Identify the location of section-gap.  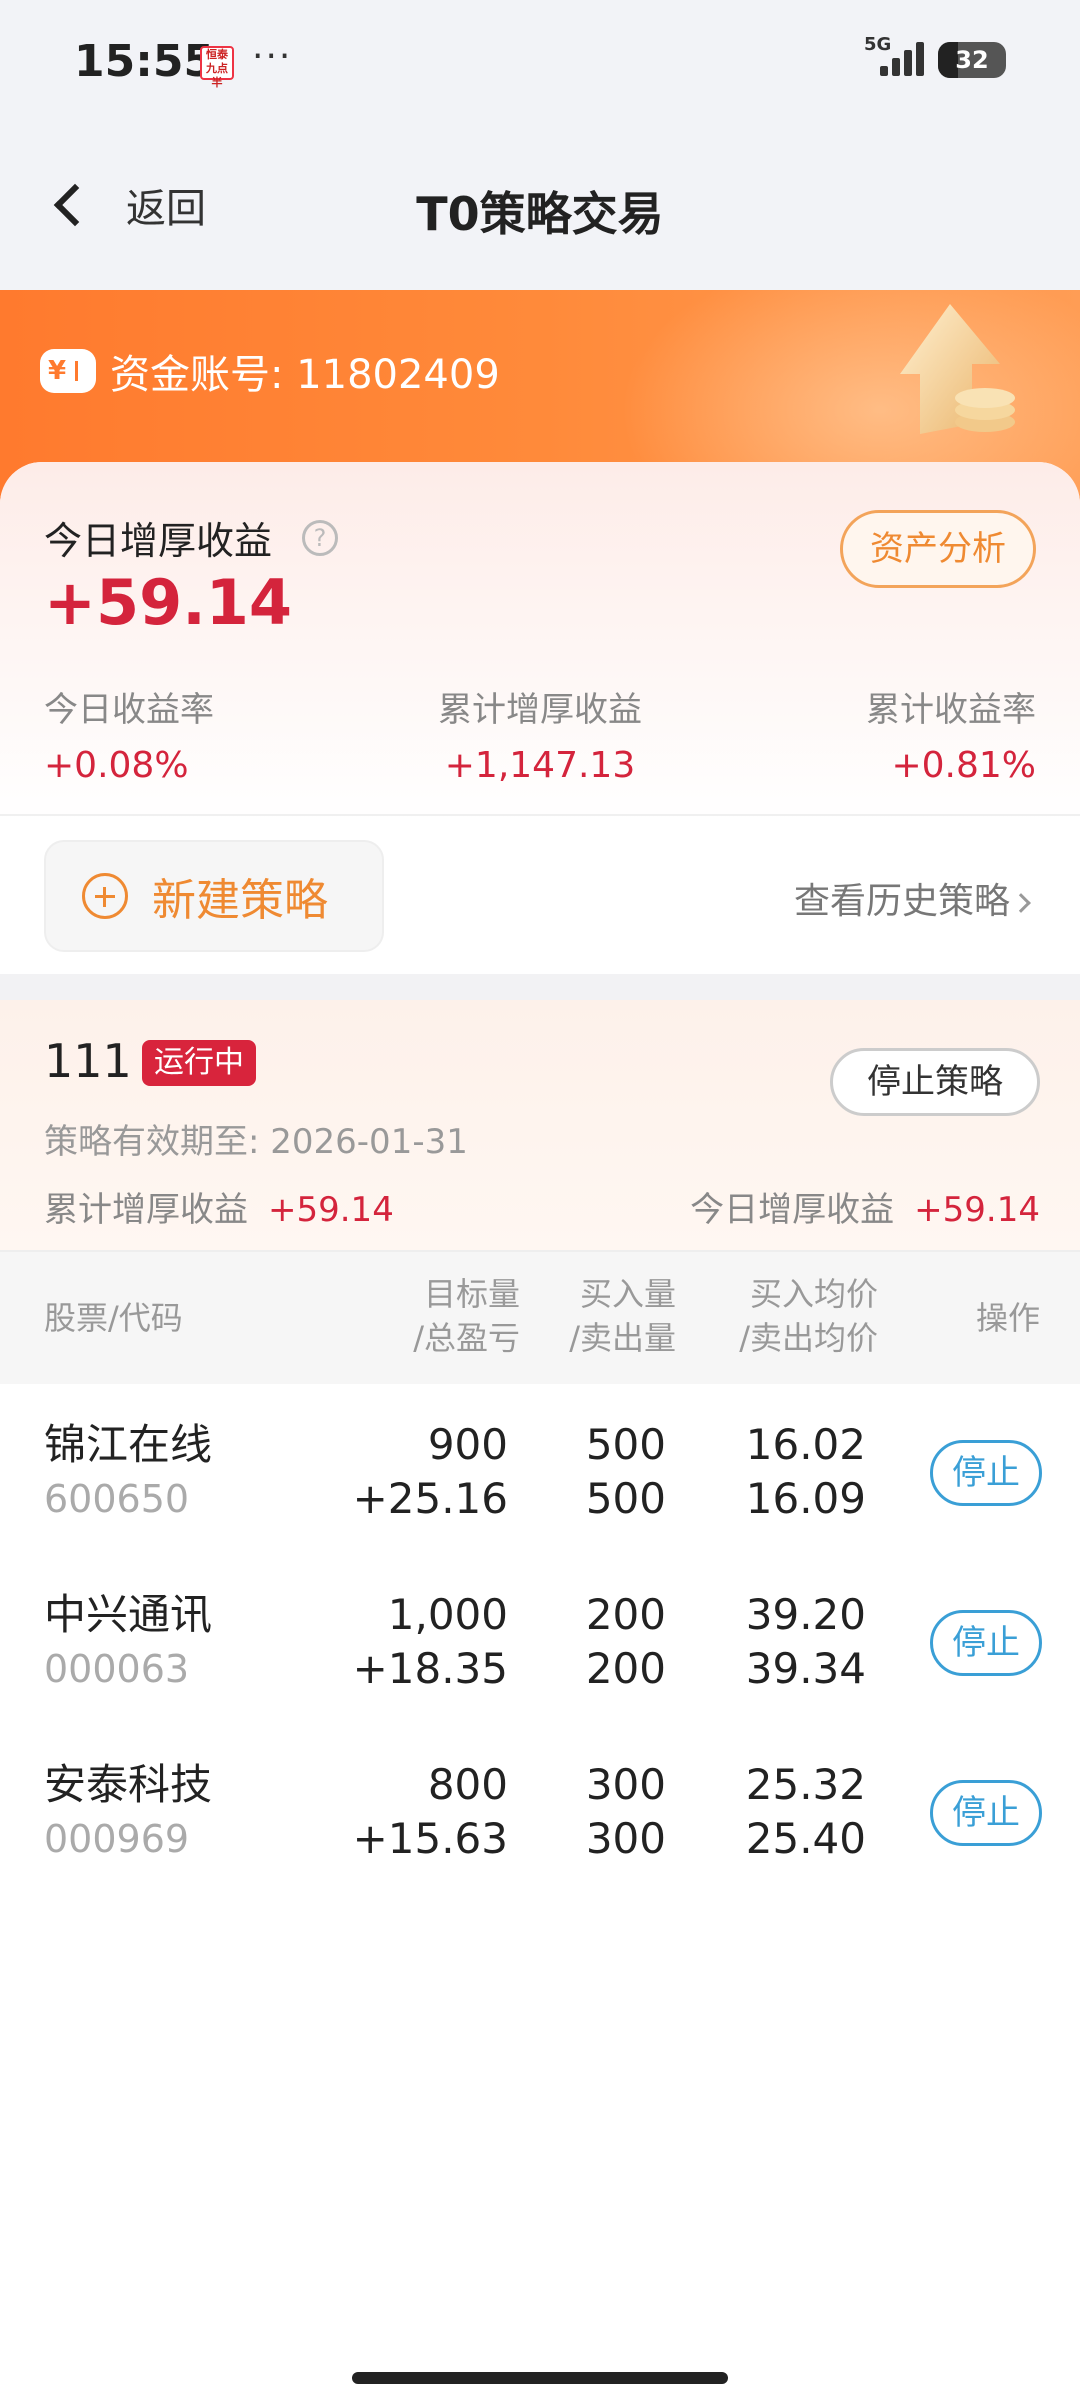
(540, 987).